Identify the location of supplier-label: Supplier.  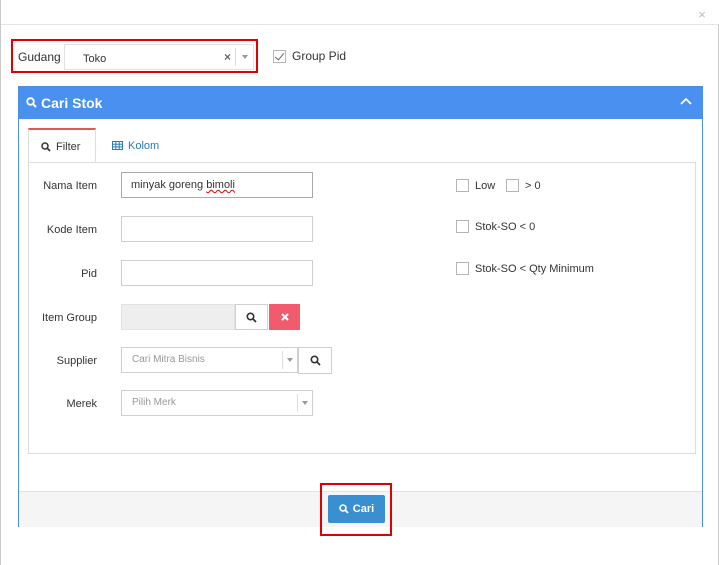
(76, 361).